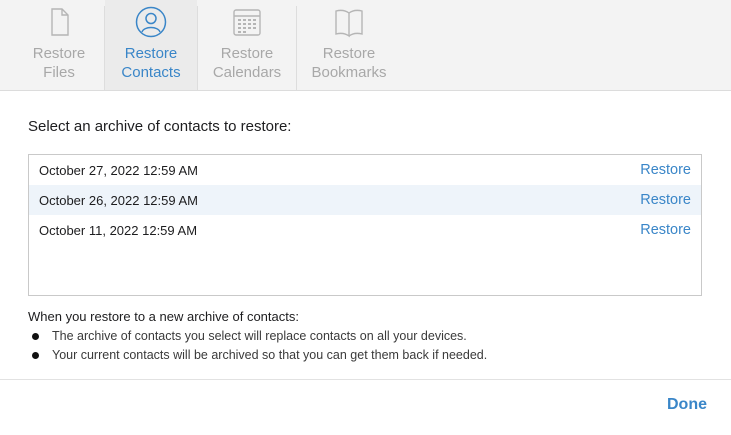 The width and height of the screenshot is (731, 435). I want to click on tab-restore-contacts: Restore Contacts, so click(151, 45).